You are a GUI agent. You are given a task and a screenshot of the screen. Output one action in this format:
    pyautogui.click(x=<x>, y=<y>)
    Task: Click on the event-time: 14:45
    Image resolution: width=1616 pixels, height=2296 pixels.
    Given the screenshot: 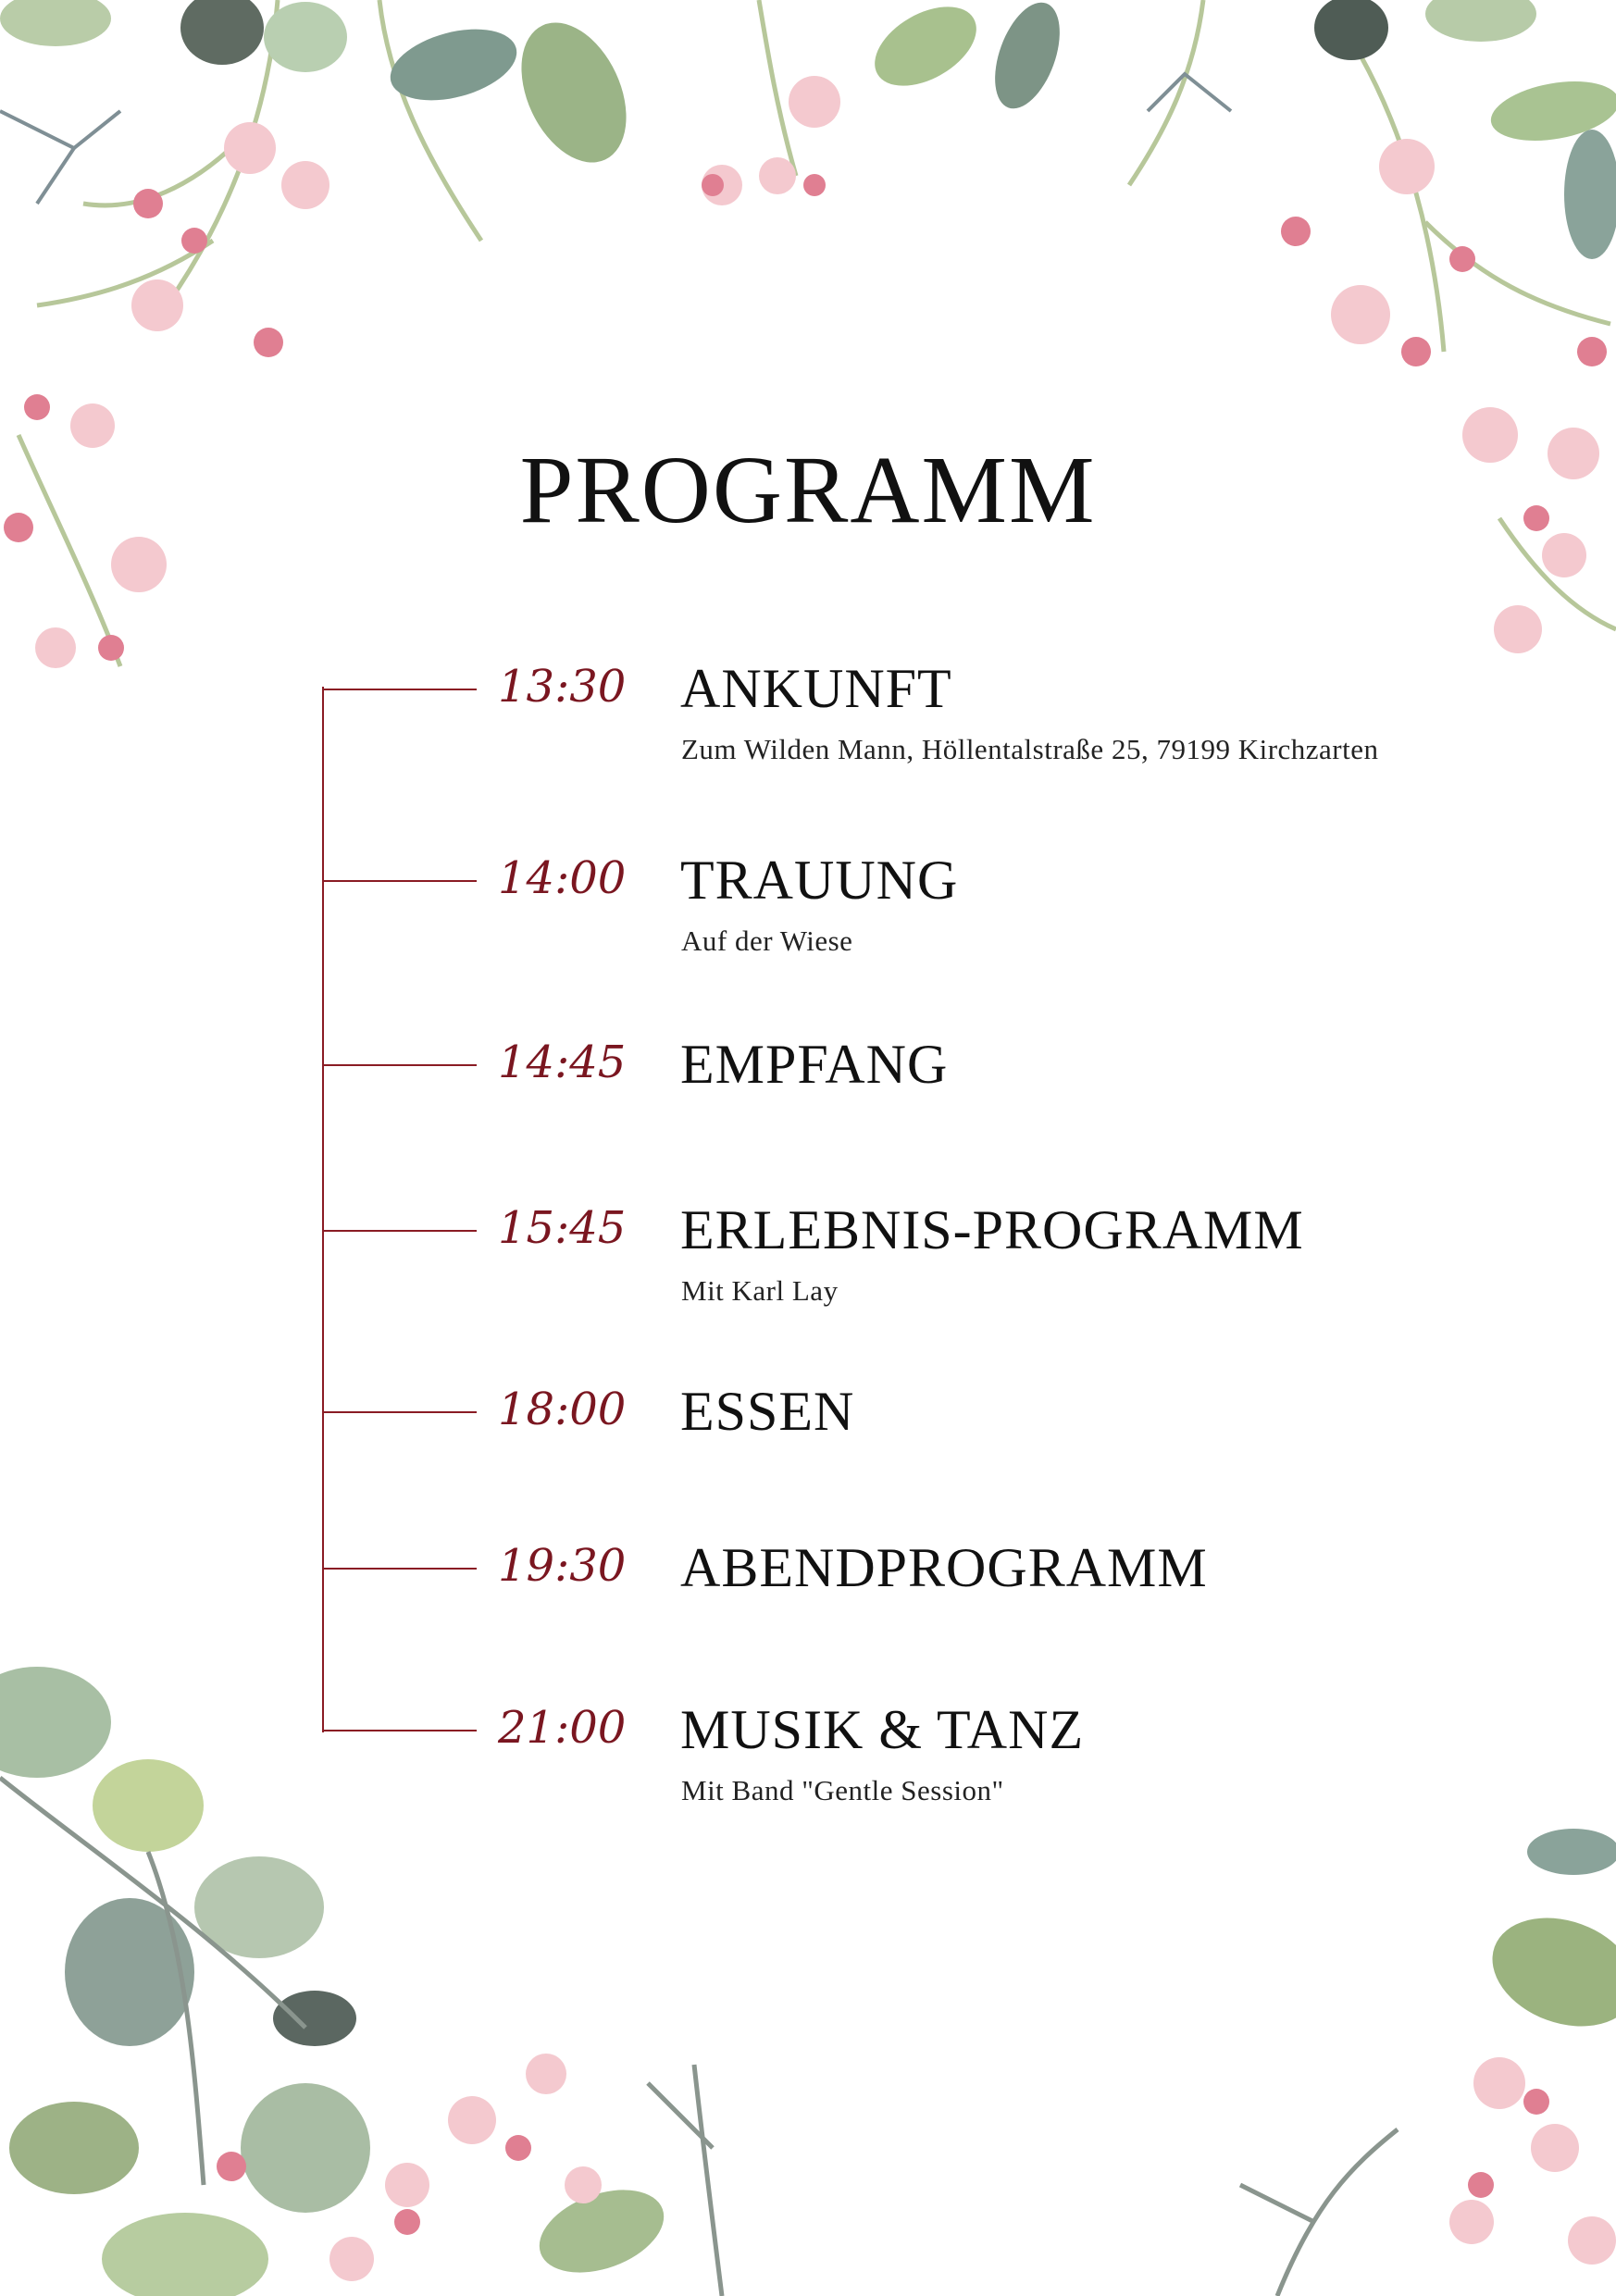 What is the action you would take?
    pyautogui.click(x=562, y=1062)
    